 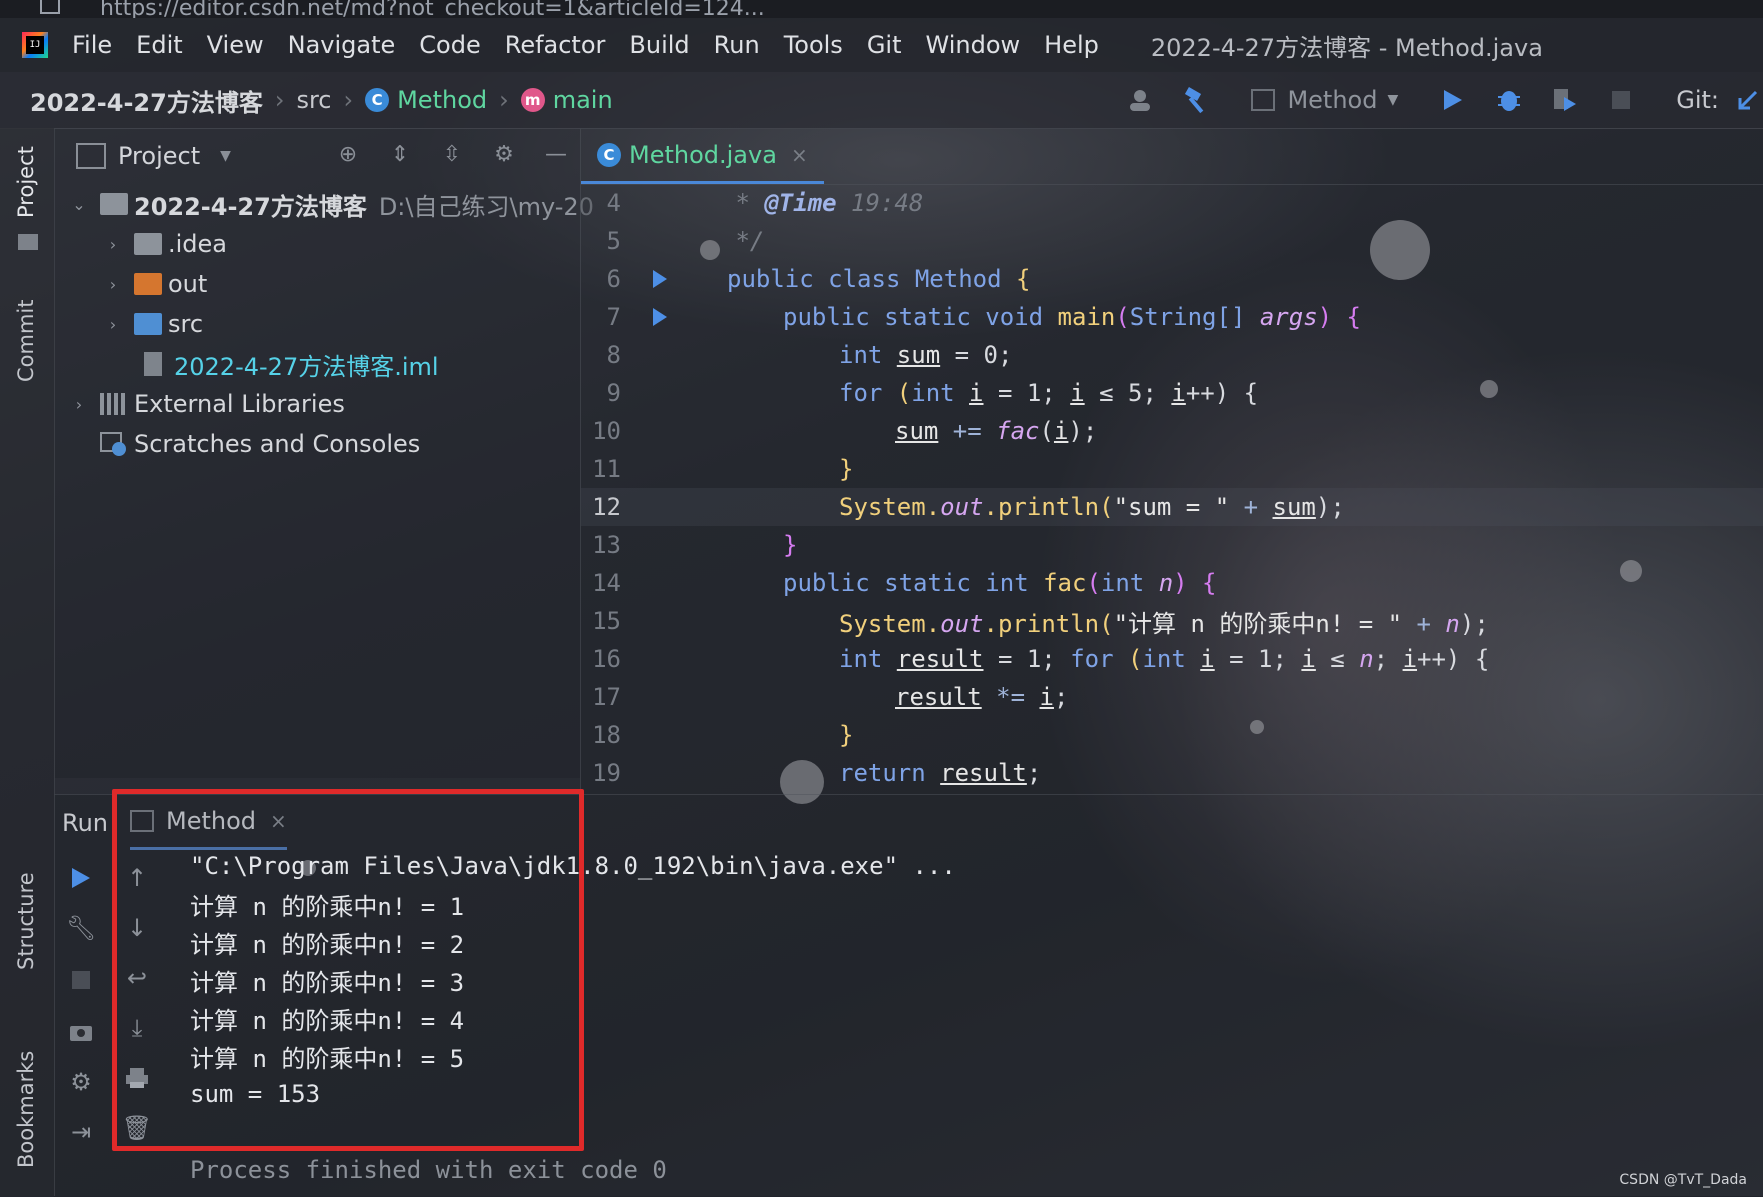 What do you see at coordinates (85, 823) in the screenshot?
I see `run-panel-title: Run` at bounding box center [85, 823].